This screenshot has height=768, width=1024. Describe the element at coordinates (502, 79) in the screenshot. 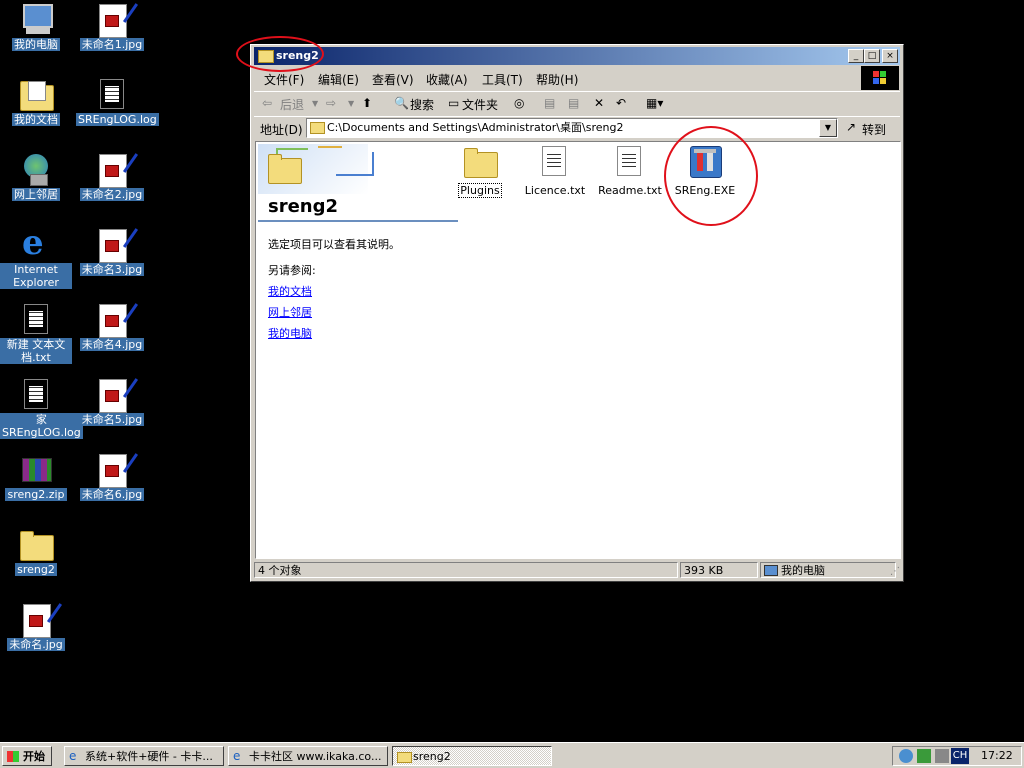

I see `menu-tools: 工具(T)` at that location.